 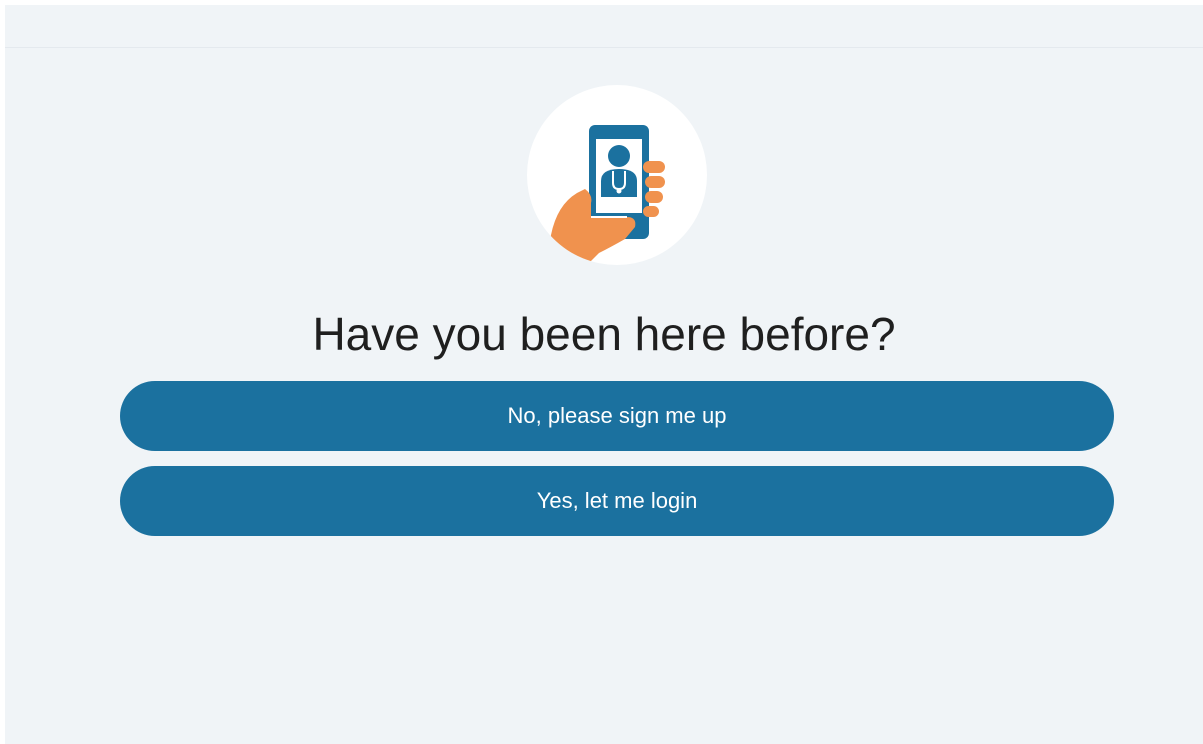 What do you see at coordinates (617, 416) in the screenshot?
I see `sign-up-button: No, please sign me up` at bounding box center [617, 416].